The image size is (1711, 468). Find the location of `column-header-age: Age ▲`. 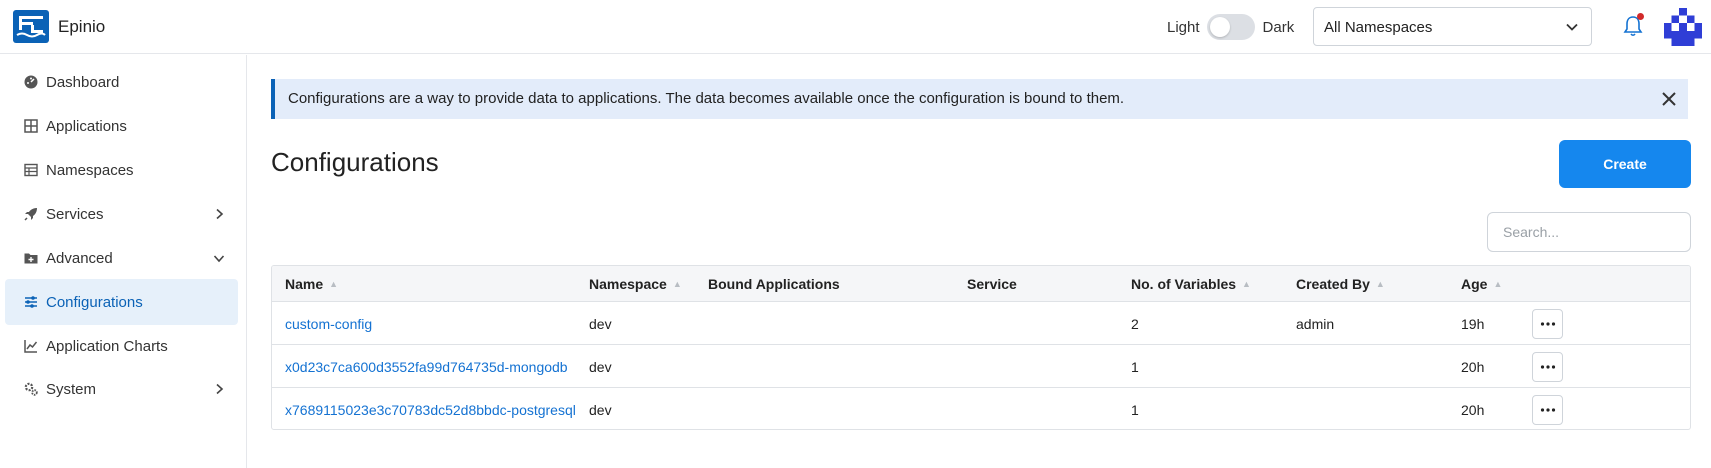

column-header-age: Age ▲ is located at coordinates (1481, 284).